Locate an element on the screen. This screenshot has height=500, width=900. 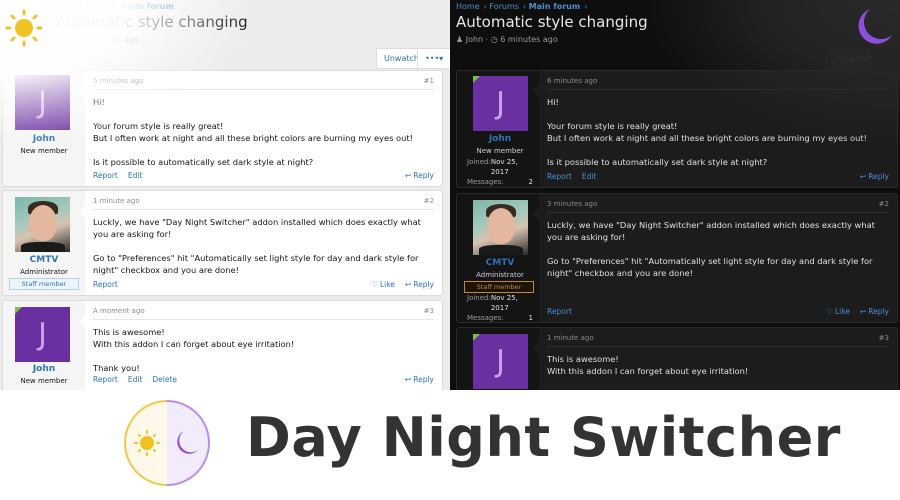
post-time: 5 minutes ago is located at coordinates (118, 81).